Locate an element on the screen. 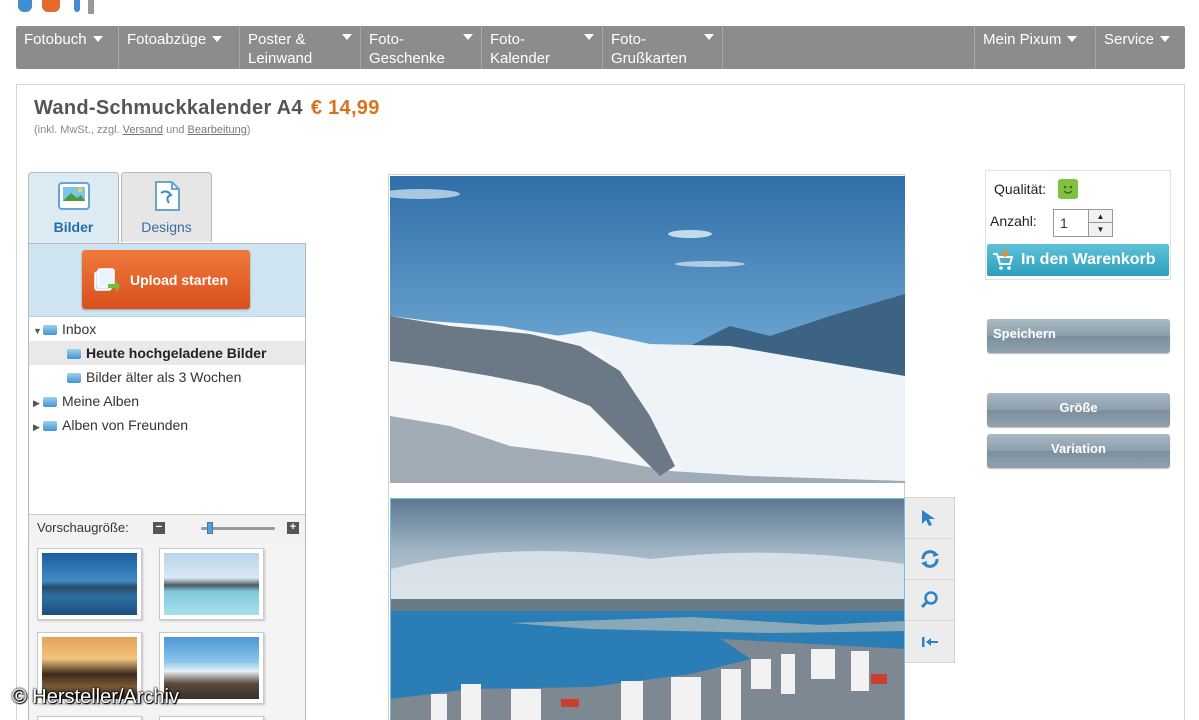  nav-service: Service is located at coordinates (1140, 47).